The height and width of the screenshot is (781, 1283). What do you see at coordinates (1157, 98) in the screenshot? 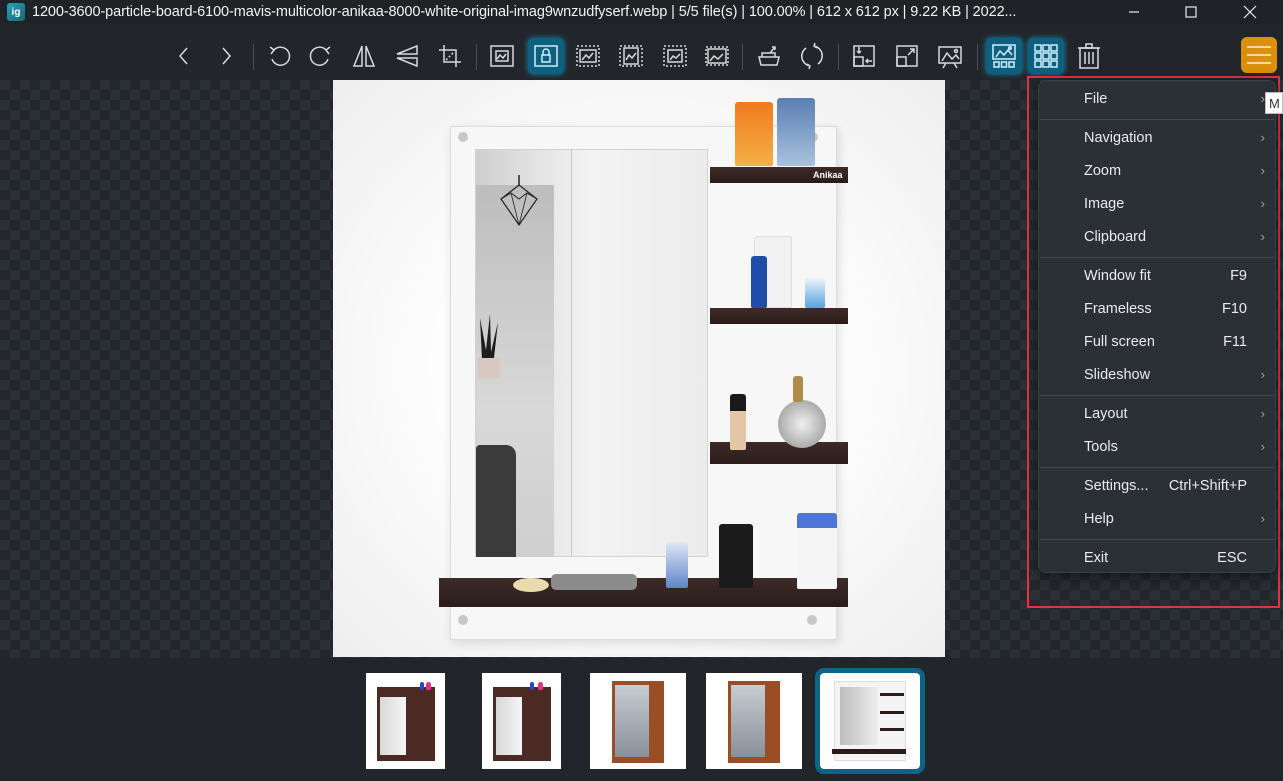
I see `menu-item-file: File ›` at bounding box center [1157, 98].